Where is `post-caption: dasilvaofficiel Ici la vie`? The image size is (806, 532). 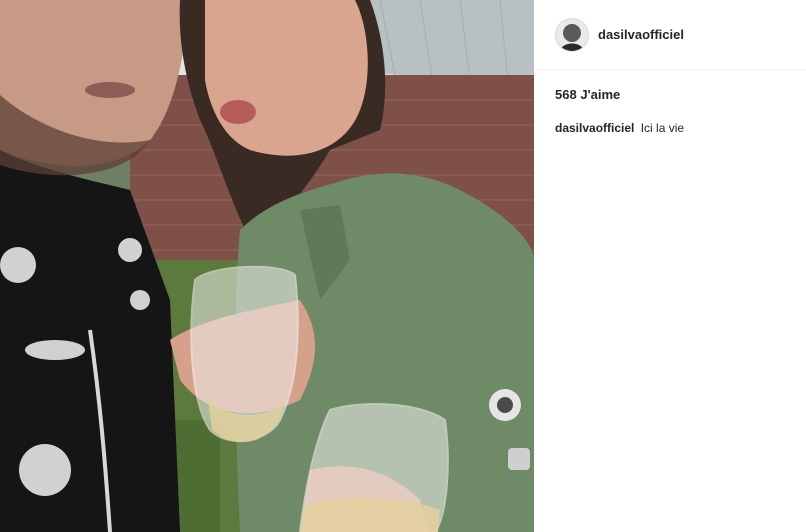
post-caption: dasilvaofficiel Ici la vie is located at coordinates (680, 128).